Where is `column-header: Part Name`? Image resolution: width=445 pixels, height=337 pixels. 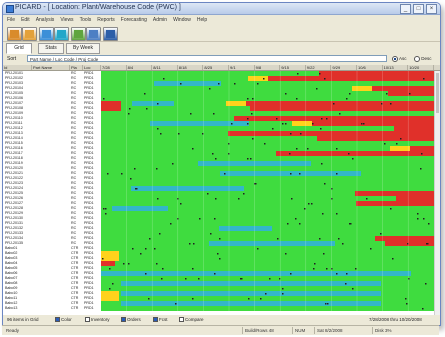
column-header: Part Name is located at coordinates (51, 67).